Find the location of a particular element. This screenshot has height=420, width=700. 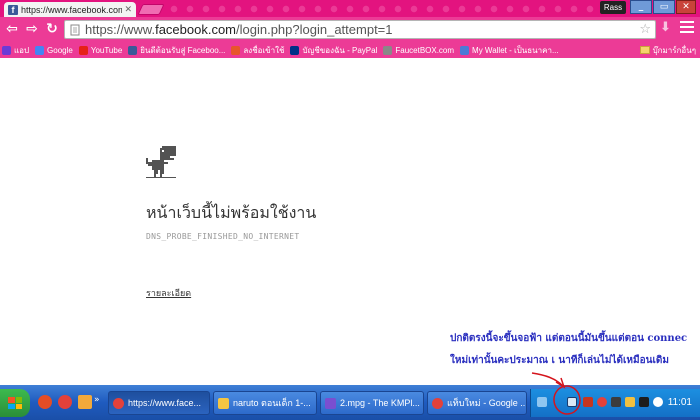

bookmark-youtube: YouTube is located at coordinates (100, 50).